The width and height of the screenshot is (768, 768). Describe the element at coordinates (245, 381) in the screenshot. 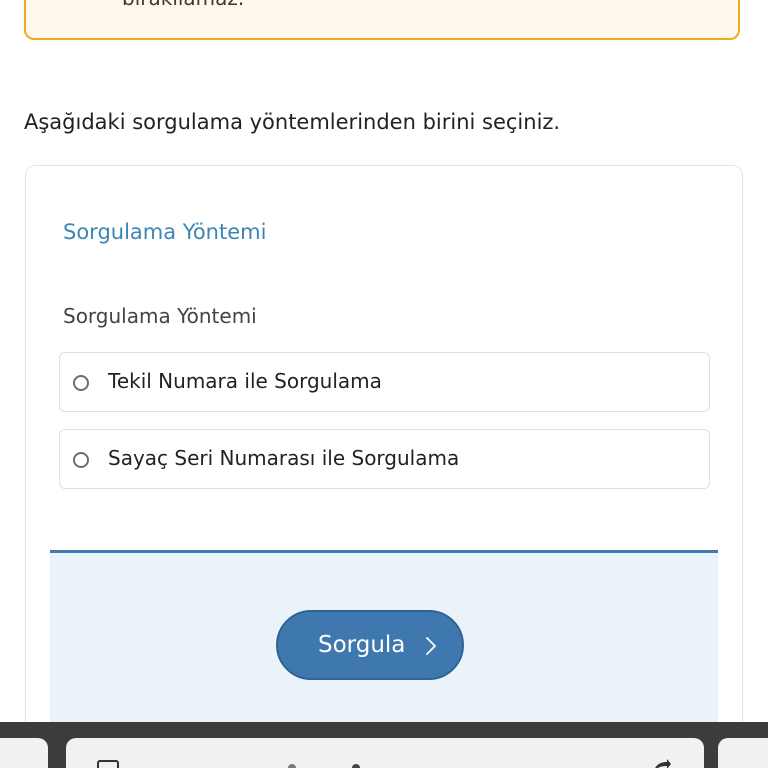

I see `option-label: Tekil Numara ile Sorgulama` at that location.